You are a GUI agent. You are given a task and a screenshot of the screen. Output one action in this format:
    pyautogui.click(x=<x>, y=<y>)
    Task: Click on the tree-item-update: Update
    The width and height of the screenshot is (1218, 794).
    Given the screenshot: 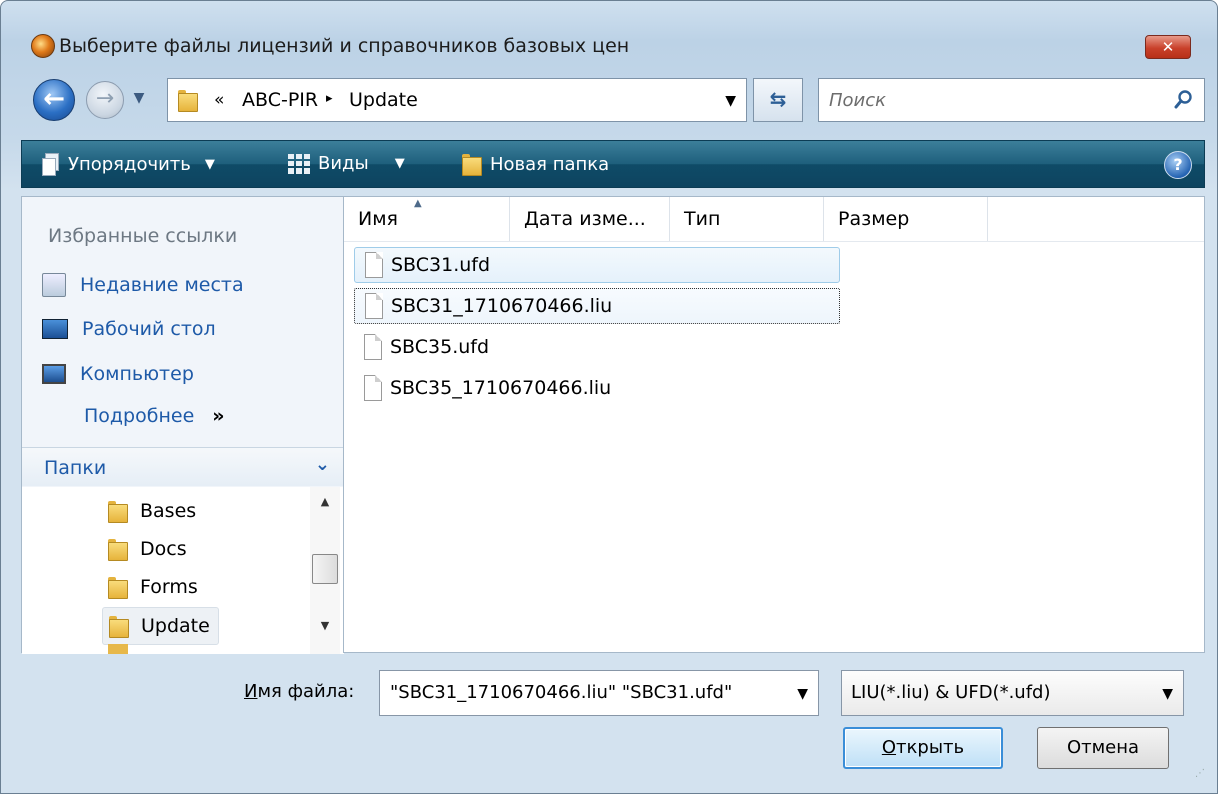 What is the action you would take?
    pyautogui.click(x=160, y=626)
    